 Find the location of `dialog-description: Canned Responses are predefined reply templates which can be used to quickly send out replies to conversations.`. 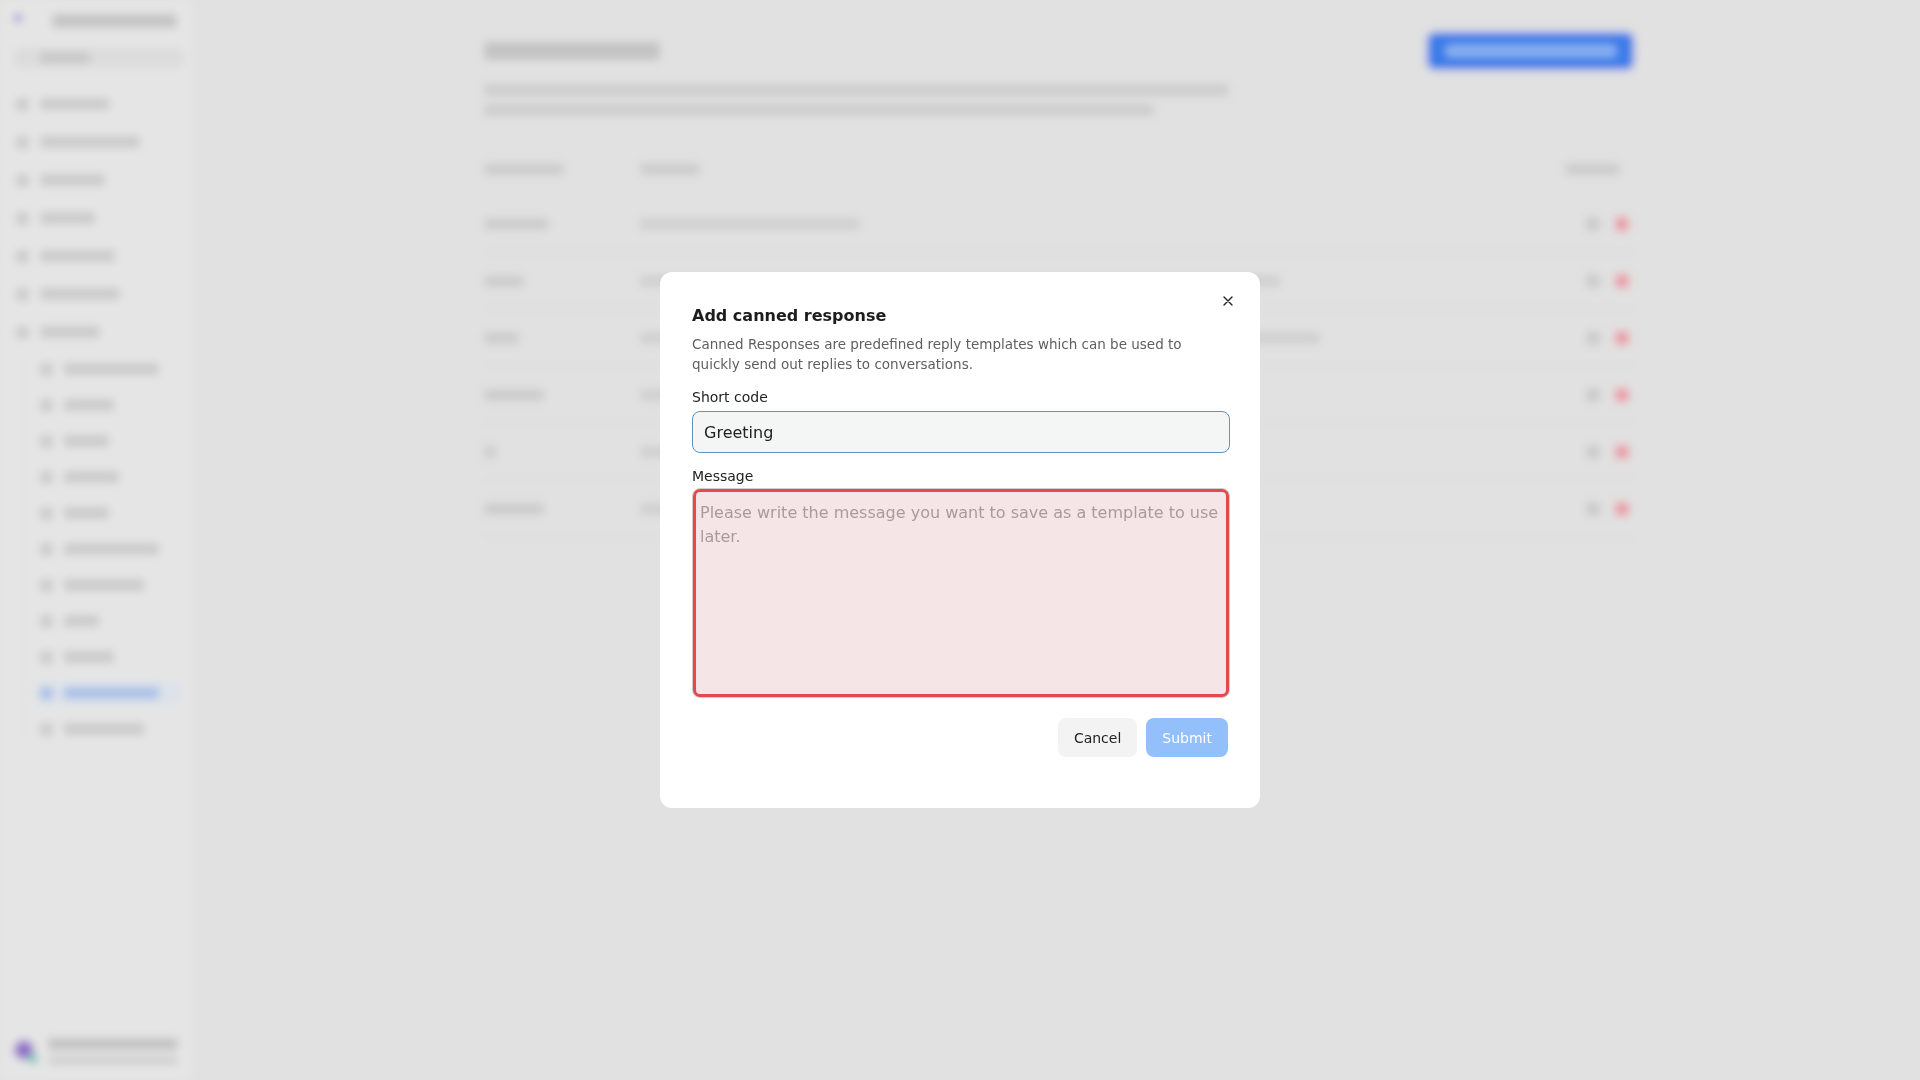

dialog-description: Canned Responses are predefined reply templates which can be used to quickly send out replies to conversations. is located at coordinates (937, 354).